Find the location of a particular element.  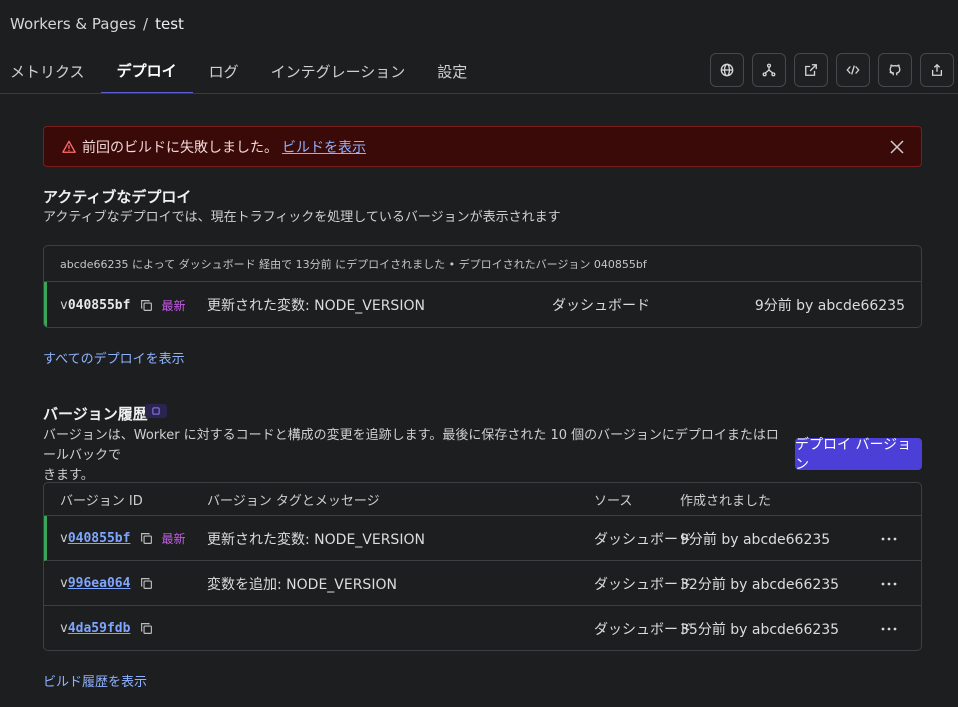

version-id-cell: v 4da59fdb is located at coordinates (106, 628).